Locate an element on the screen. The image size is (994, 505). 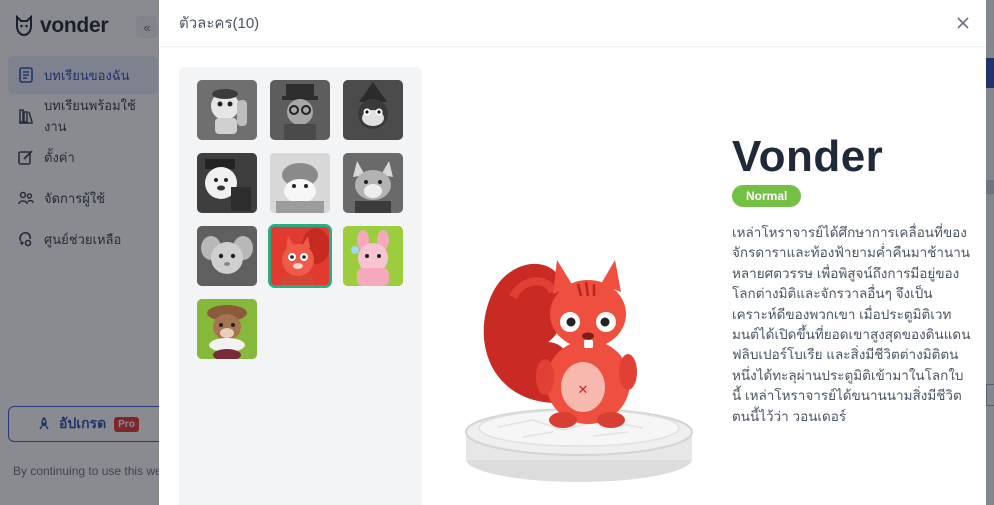
close-icon is located at coordinates (963, 23).